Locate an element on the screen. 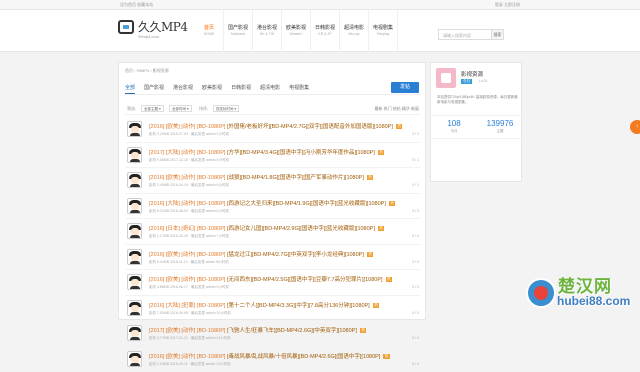 The width and height of the screenshot is (640, 372). tab-all: 全部 is located at coordinates (130, 87).